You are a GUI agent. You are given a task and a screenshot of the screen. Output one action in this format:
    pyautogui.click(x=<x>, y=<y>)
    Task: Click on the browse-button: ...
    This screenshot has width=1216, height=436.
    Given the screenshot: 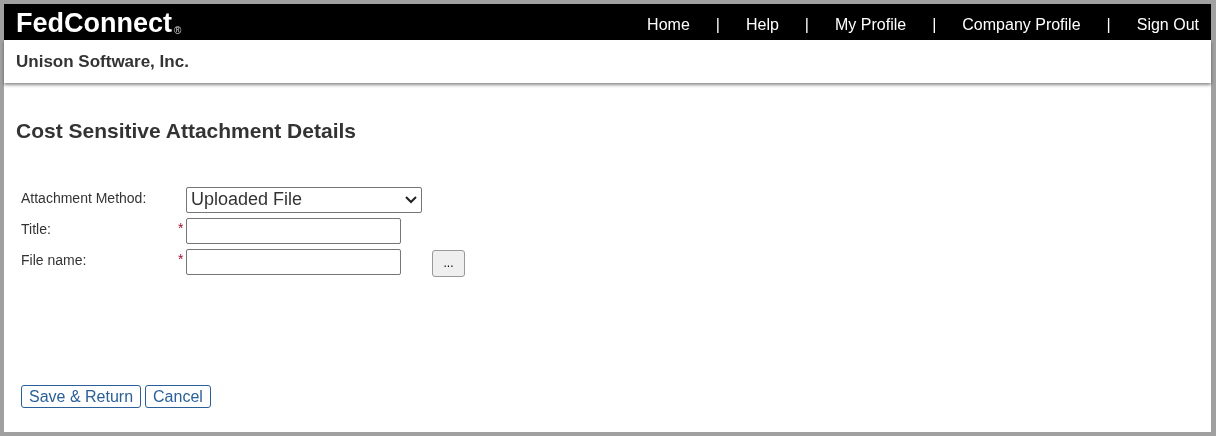 What is the action you would take?
    pyautogui.click(x=448, y=263)
    